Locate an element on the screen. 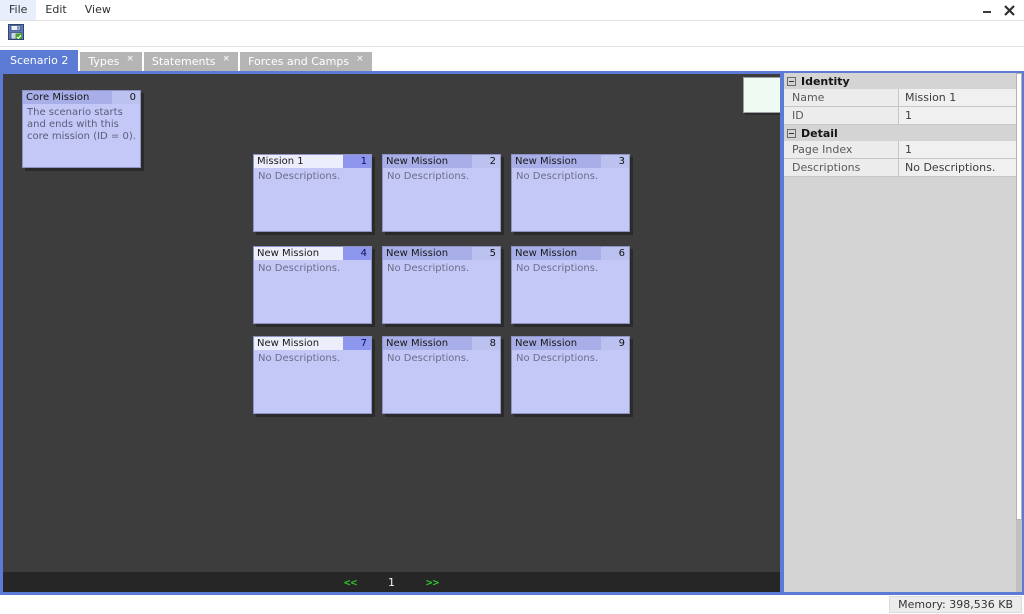 The width and height of the screenshot is (1024, 614). property-key: Name is located at coordinates (841, 97).